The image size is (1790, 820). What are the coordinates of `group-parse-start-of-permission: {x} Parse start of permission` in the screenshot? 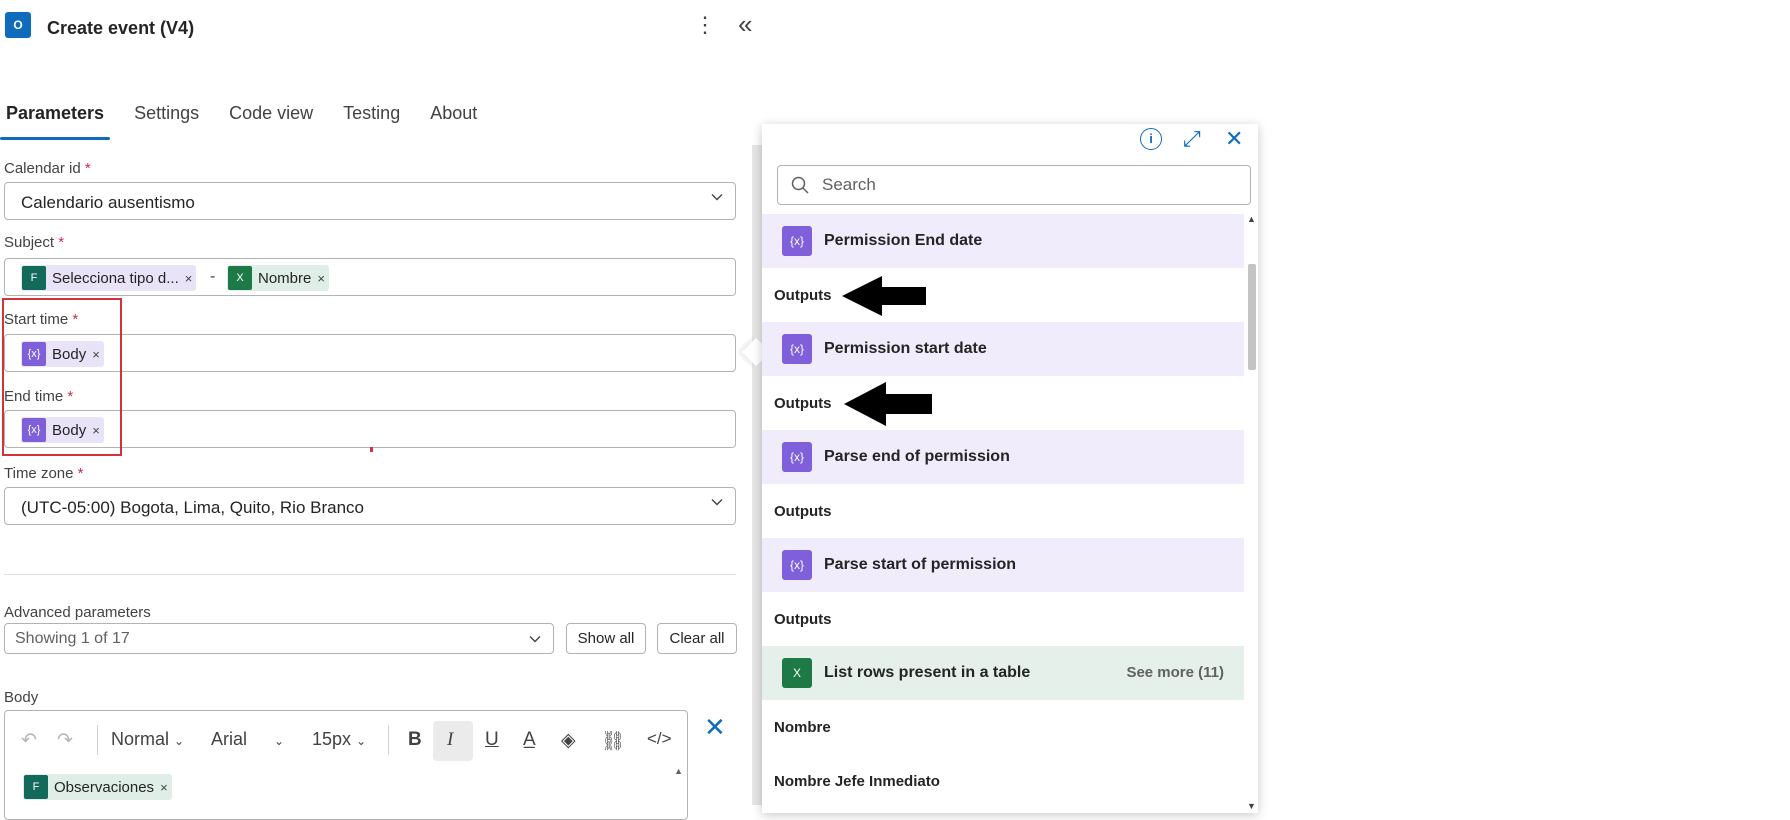 It's located at (1003, 565).